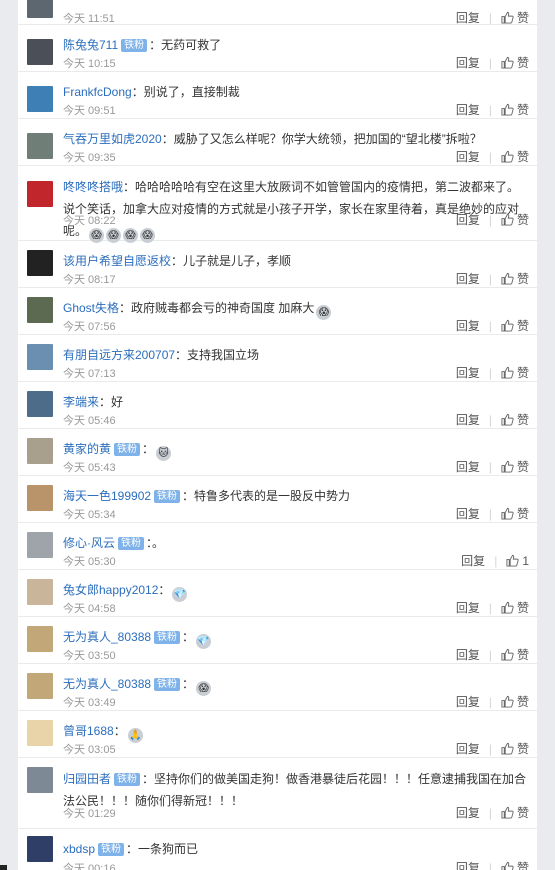 The width and height of the screenshot is (555, 870). I want to click on comment-text: ：别说了，直接制裁, so click(185, 92).